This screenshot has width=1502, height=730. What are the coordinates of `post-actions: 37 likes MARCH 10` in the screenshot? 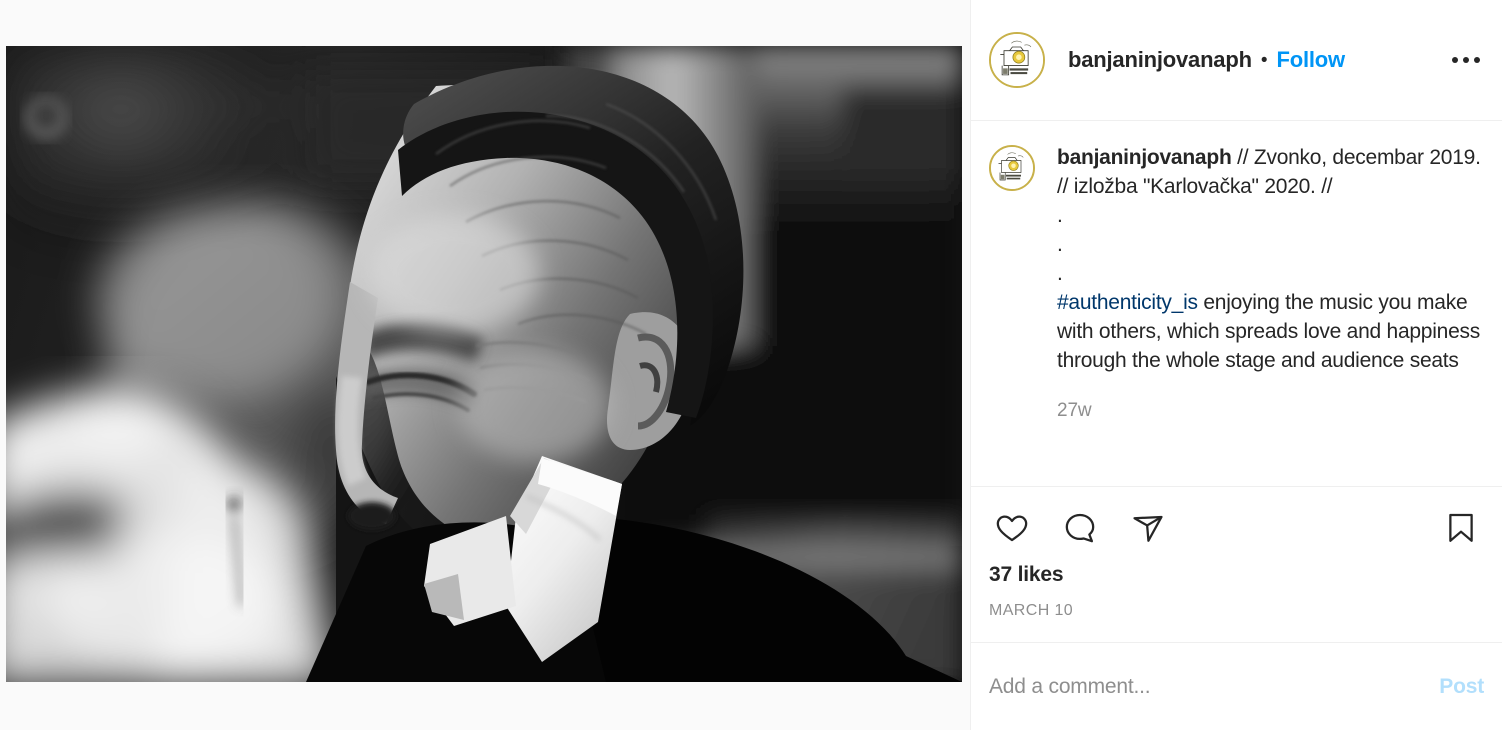 It's located at (1236, 564).